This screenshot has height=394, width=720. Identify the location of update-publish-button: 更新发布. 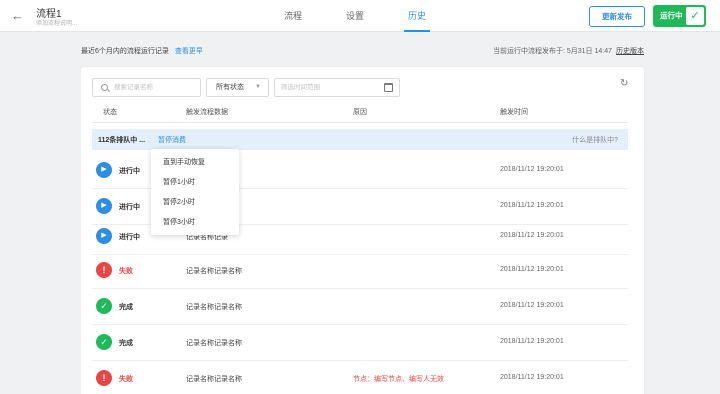
(617, 16).